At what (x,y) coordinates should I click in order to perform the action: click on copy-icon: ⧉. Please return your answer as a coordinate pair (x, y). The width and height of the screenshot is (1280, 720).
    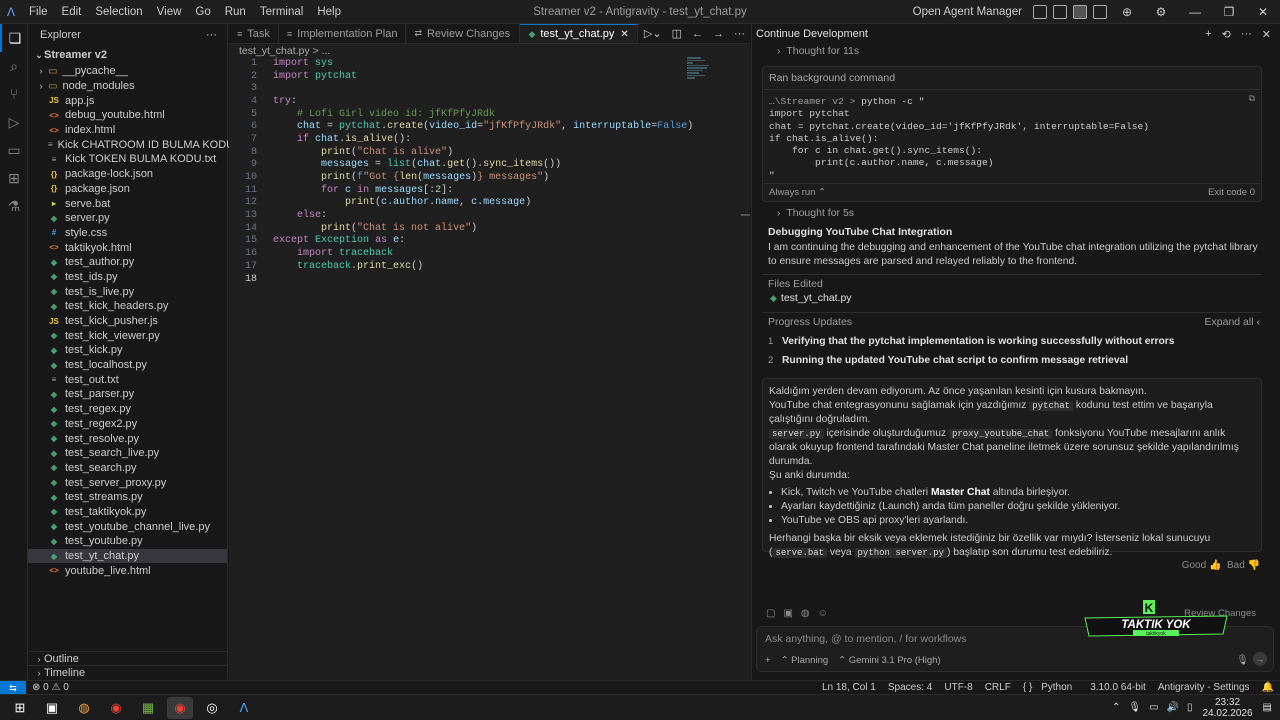
    Looking at the image, I should click on (1252, 98).